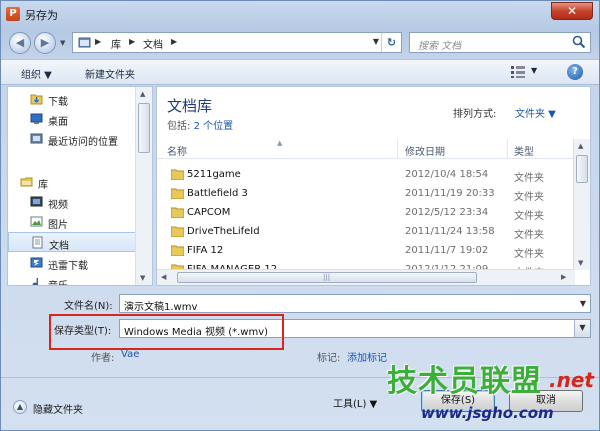 The width and height of the screenshot is (600, 431). Describe the element at coordinates (581, 204) in the screenshot. I see `file-list-vertical-scrollbar: ▲ ▼` at that location.